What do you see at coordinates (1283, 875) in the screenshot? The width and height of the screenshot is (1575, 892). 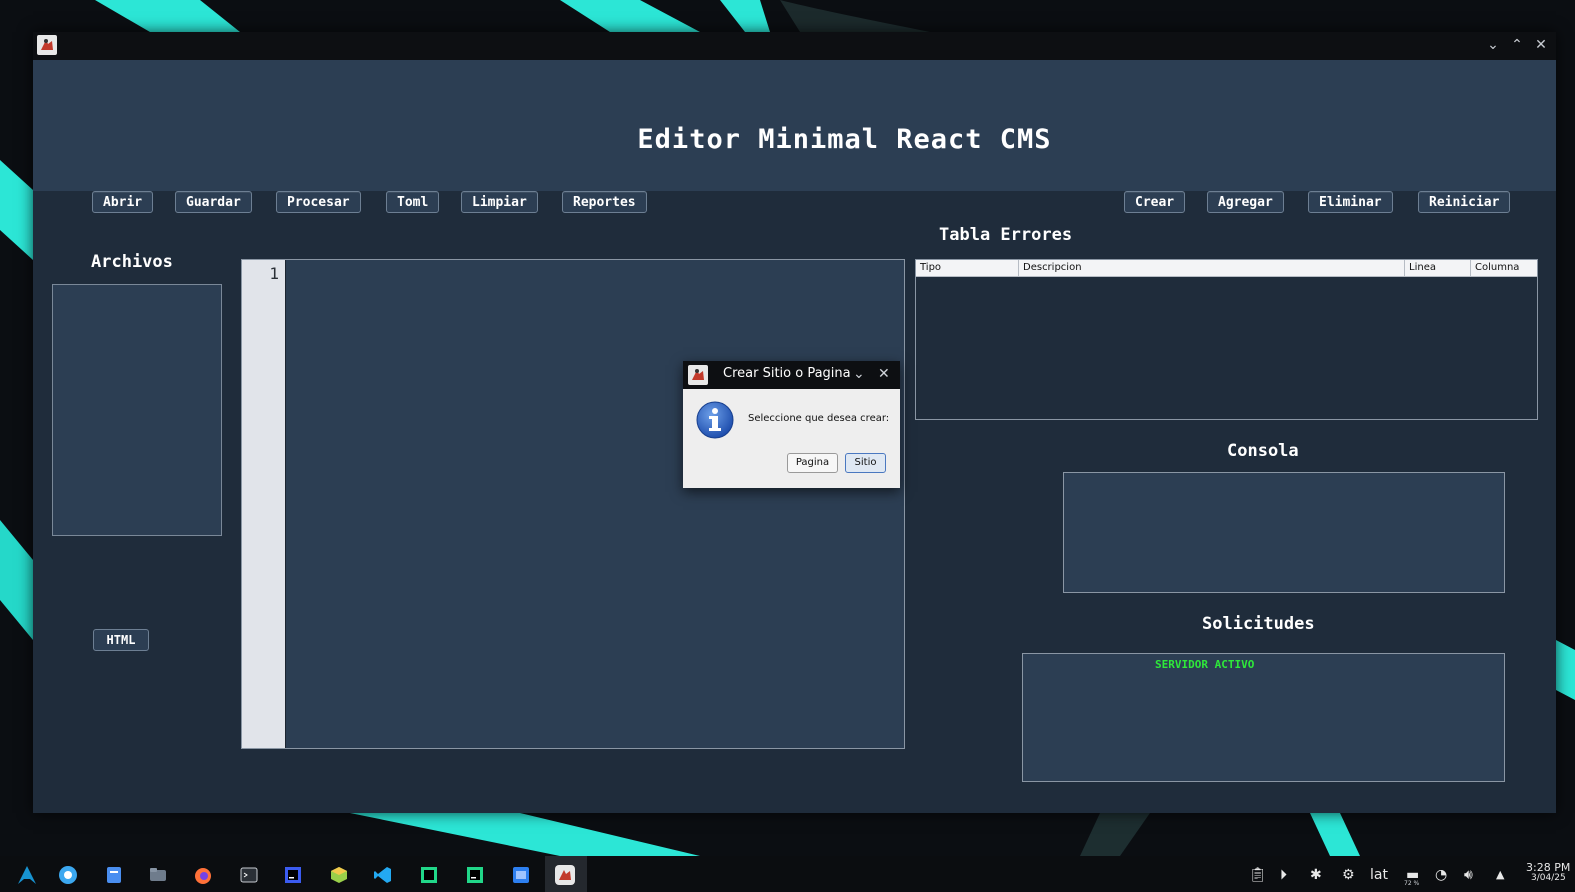 I see `media-play-icon: ⏵` at bounding box center [1283, 875].